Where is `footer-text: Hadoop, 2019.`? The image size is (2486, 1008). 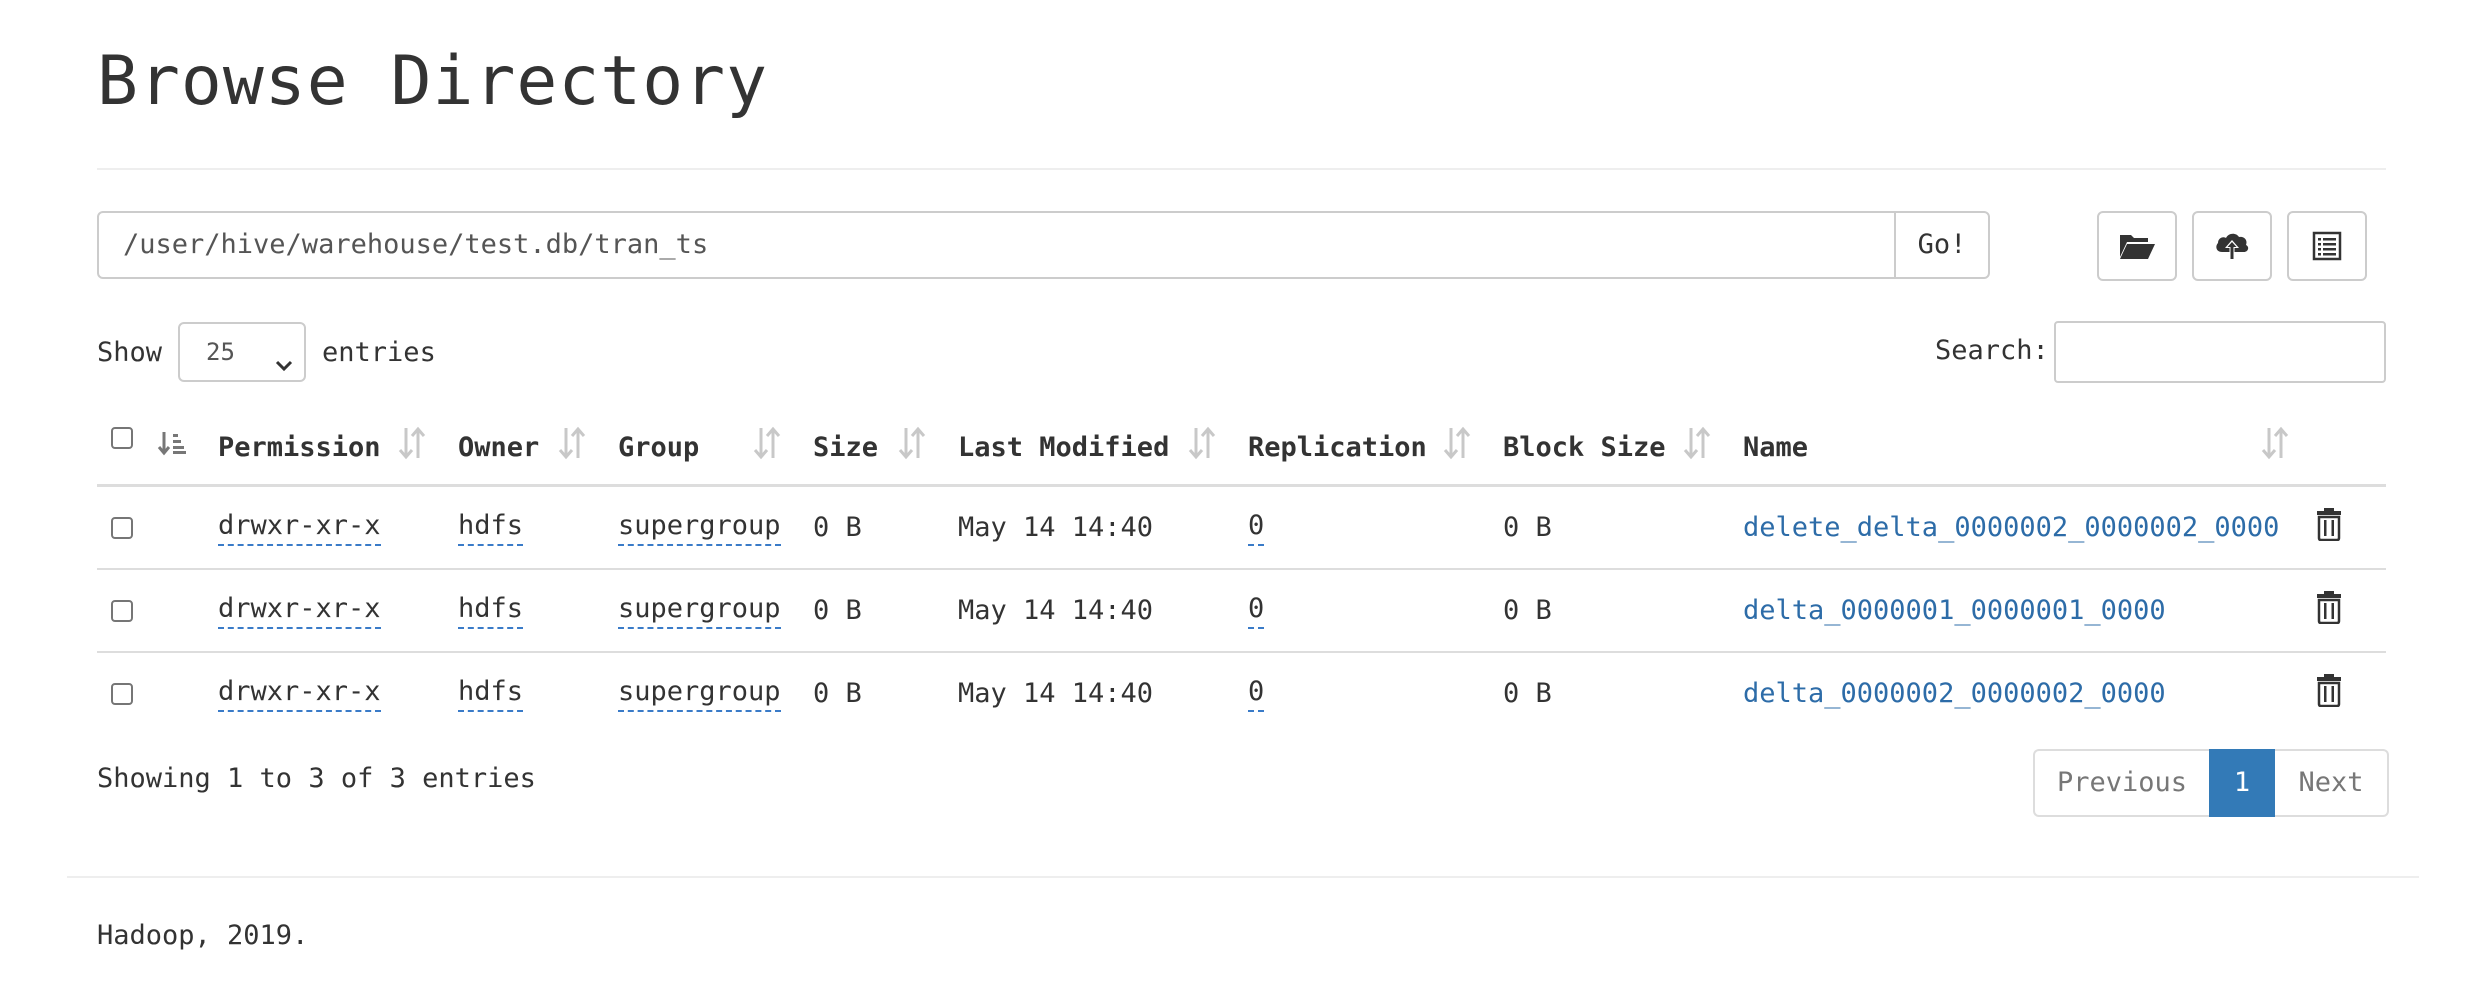 footer-text: Hadoop, 2019. is located at coordinates (203, 935).